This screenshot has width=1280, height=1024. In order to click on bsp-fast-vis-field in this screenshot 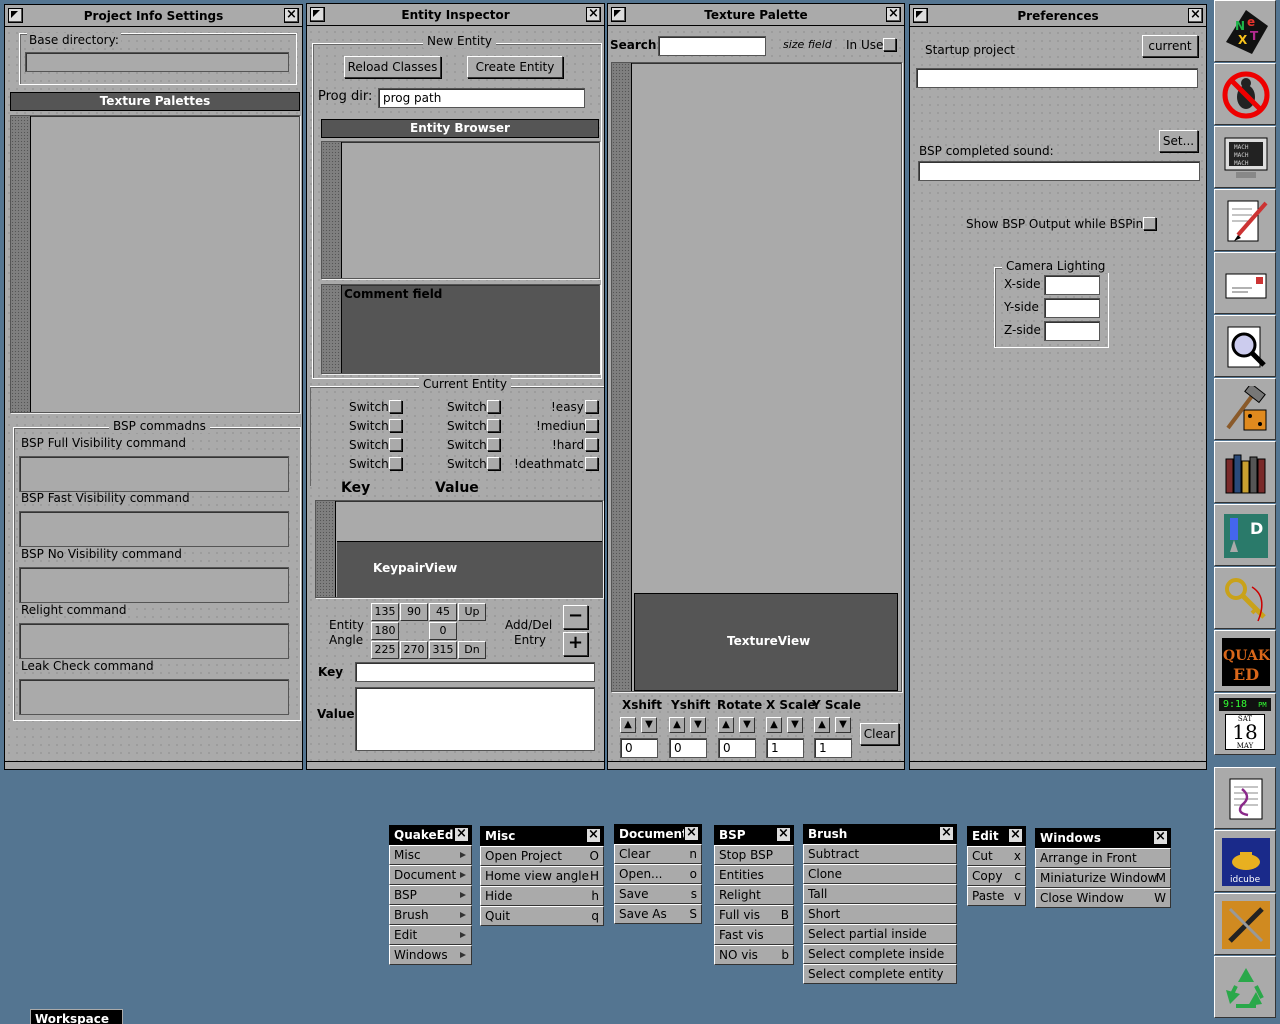, I will do `click(154, 529)`.